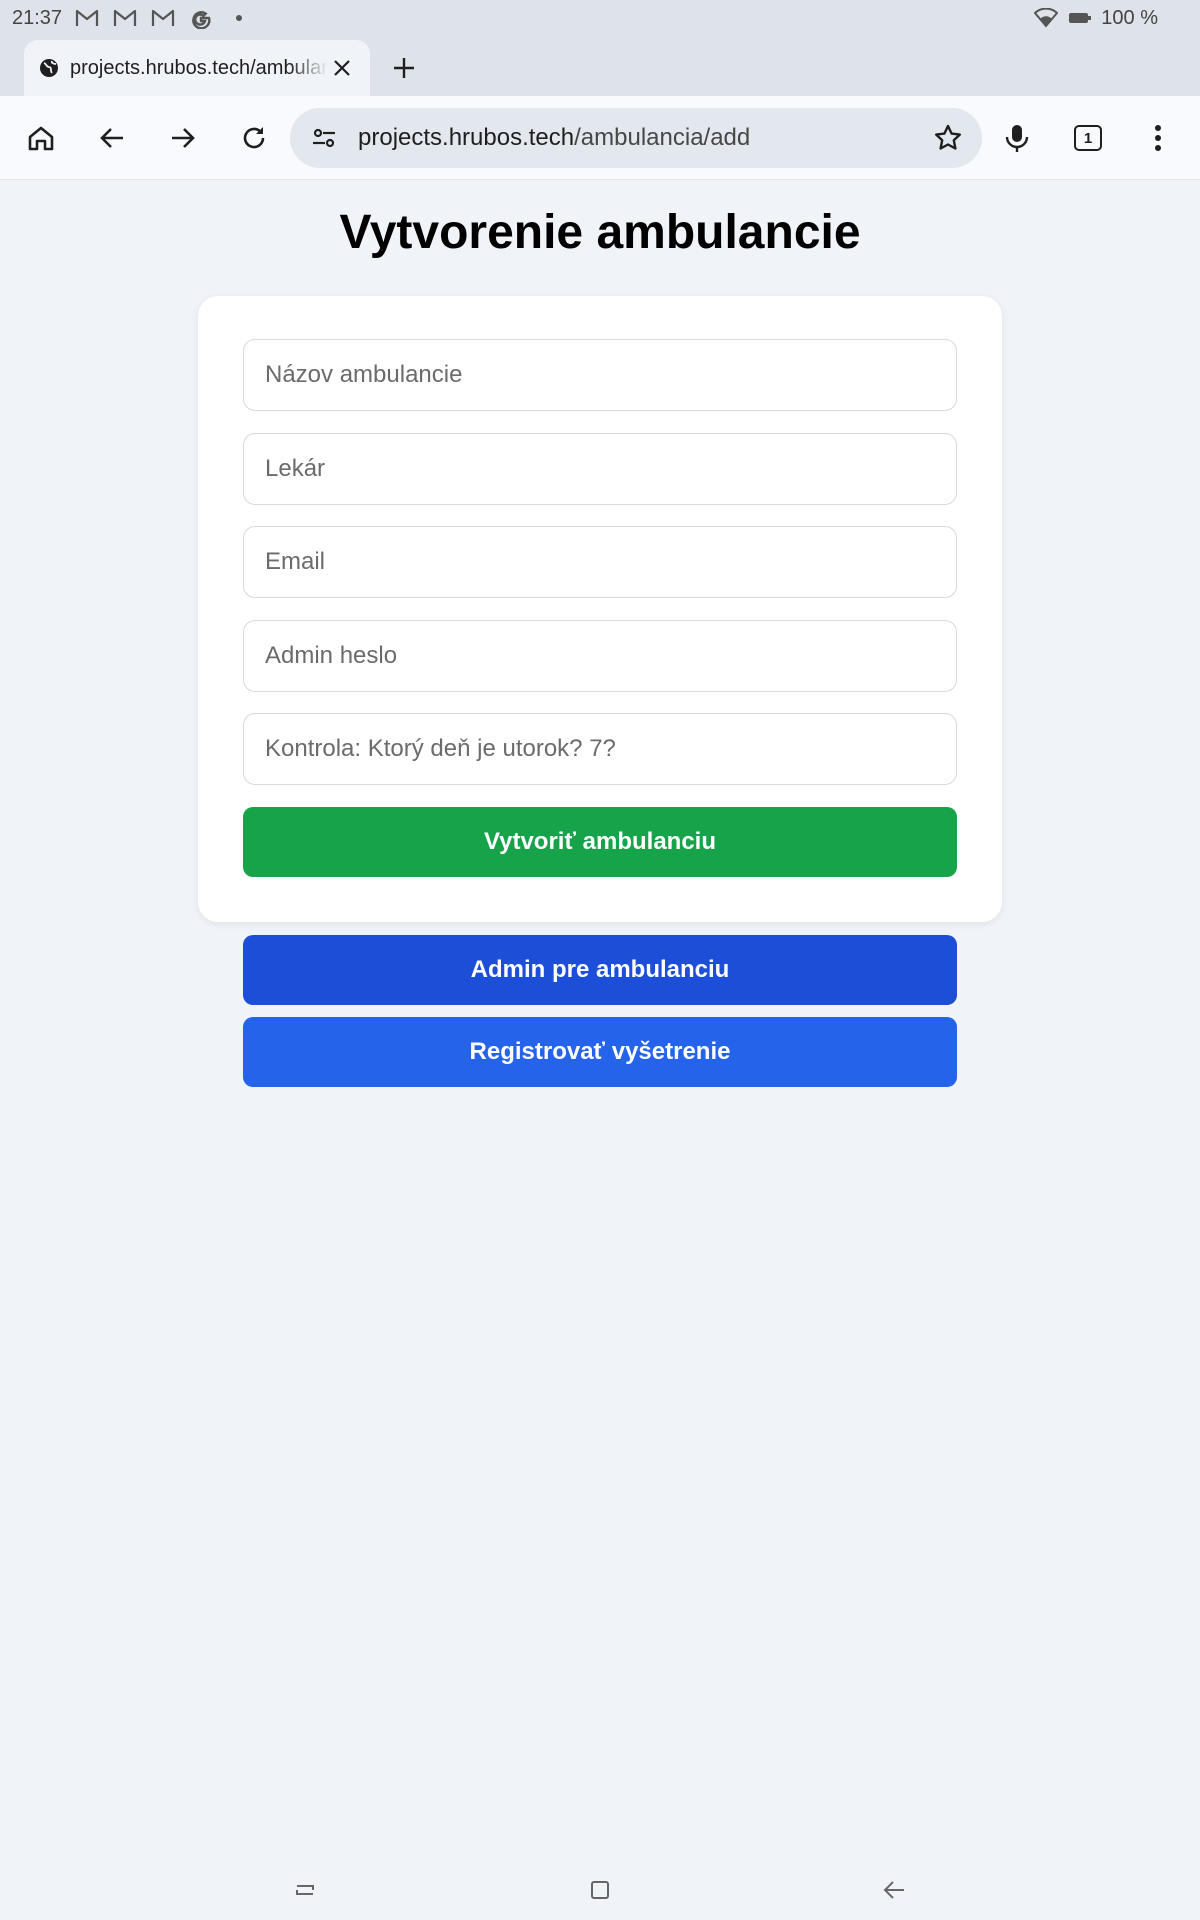 This screenshot has height=1920, width=1200. I want to click on browser-toolbar: projects.hrubos.tech/ambulancia/add 1, so click(600, 138).